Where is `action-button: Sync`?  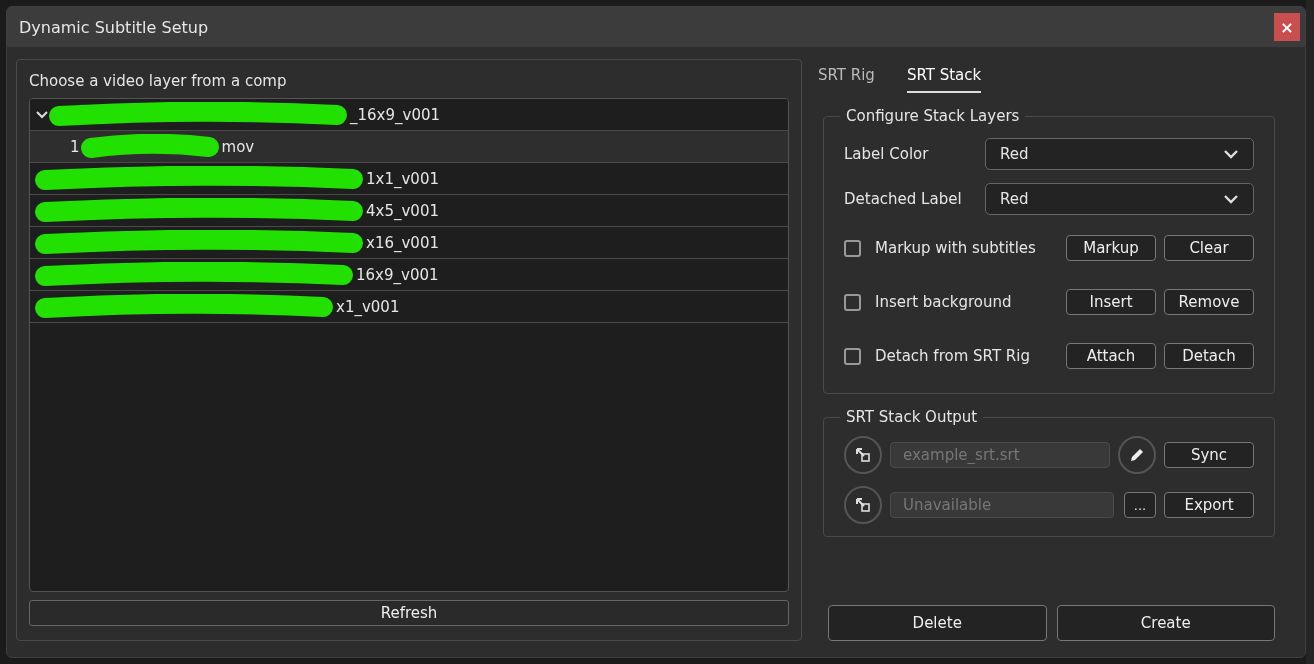 action-button: Sync is located at coordinates (1209, 455).